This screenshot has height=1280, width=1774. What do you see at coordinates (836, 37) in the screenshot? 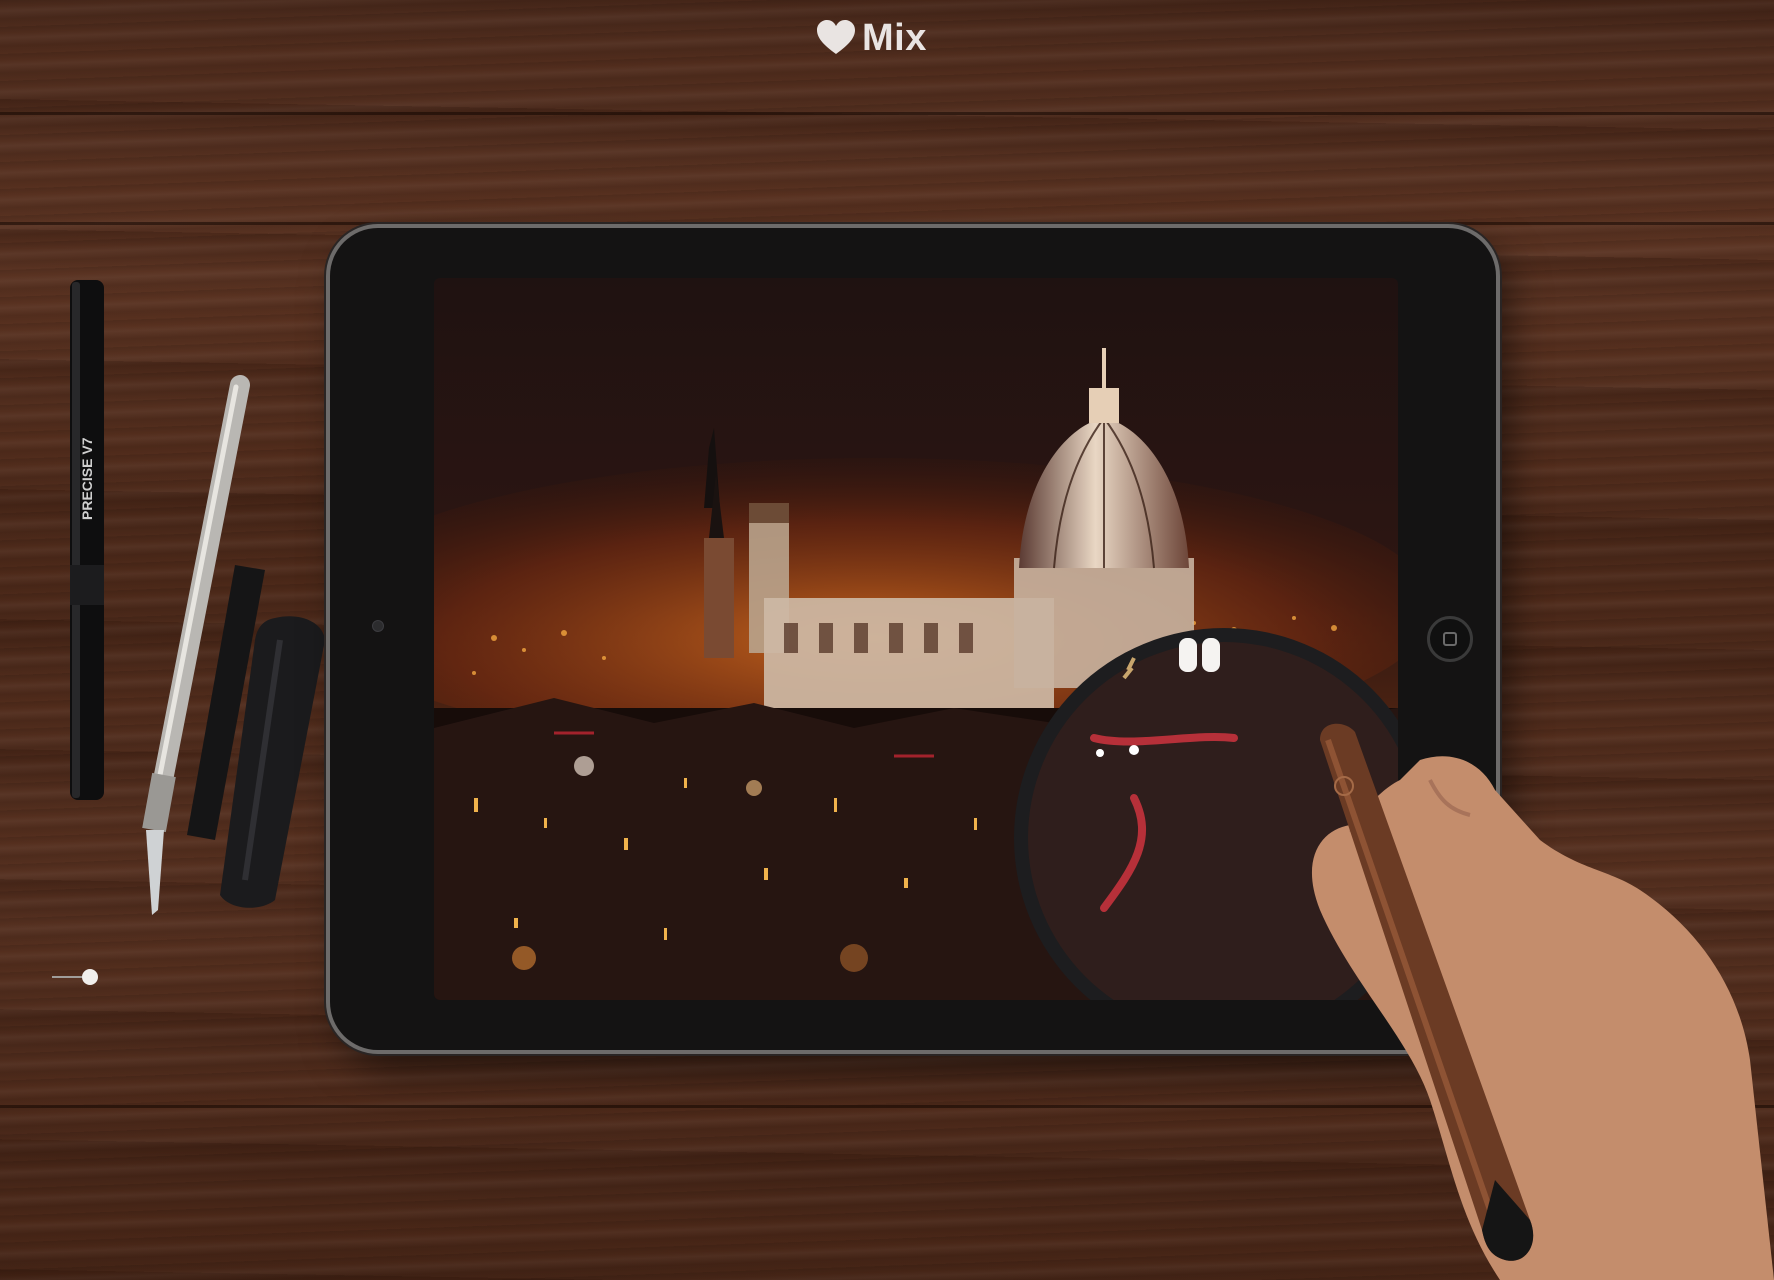
I see `heart-icon` at bounding box center [836, 37].